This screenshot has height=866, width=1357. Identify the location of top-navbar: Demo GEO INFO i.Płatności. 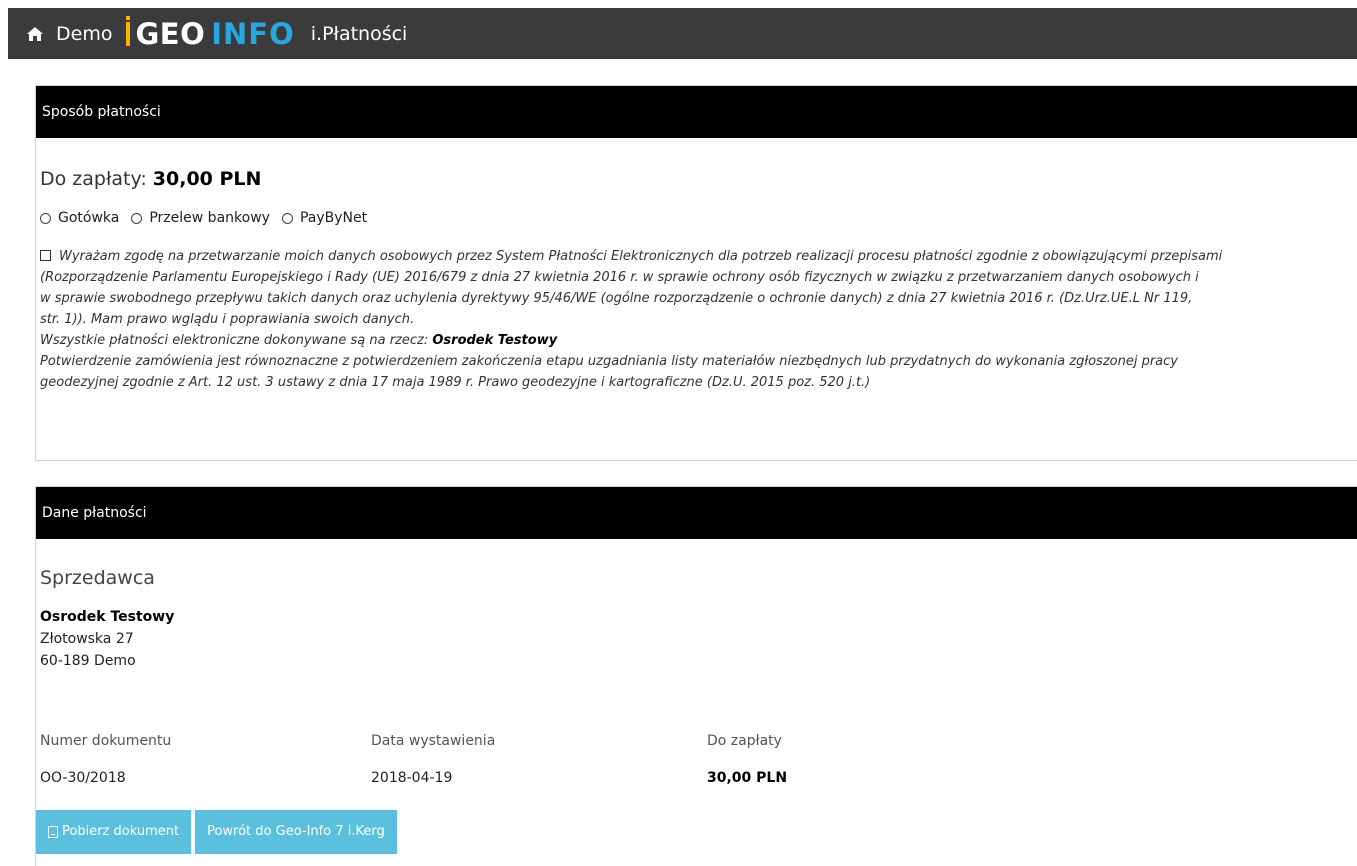
(682, 33).